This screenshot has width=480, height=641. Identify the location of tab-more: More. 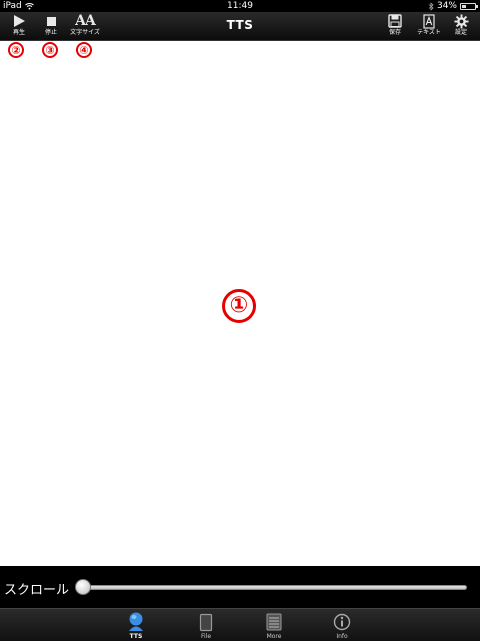
(274, 625).